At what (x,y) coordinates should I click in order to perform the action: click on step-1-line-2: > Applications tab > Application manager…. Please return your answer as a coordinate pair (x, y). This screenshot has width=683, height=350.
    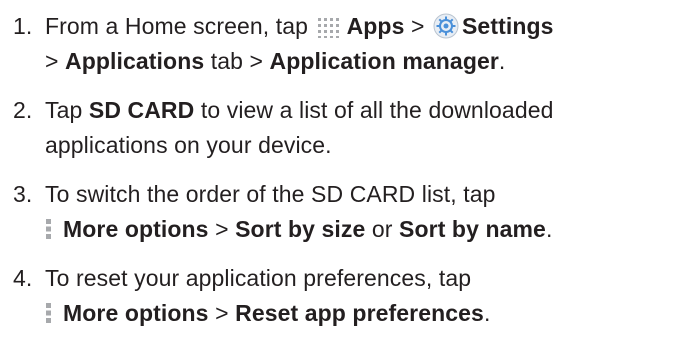
    Looking at the image, I should click on (275, 61).